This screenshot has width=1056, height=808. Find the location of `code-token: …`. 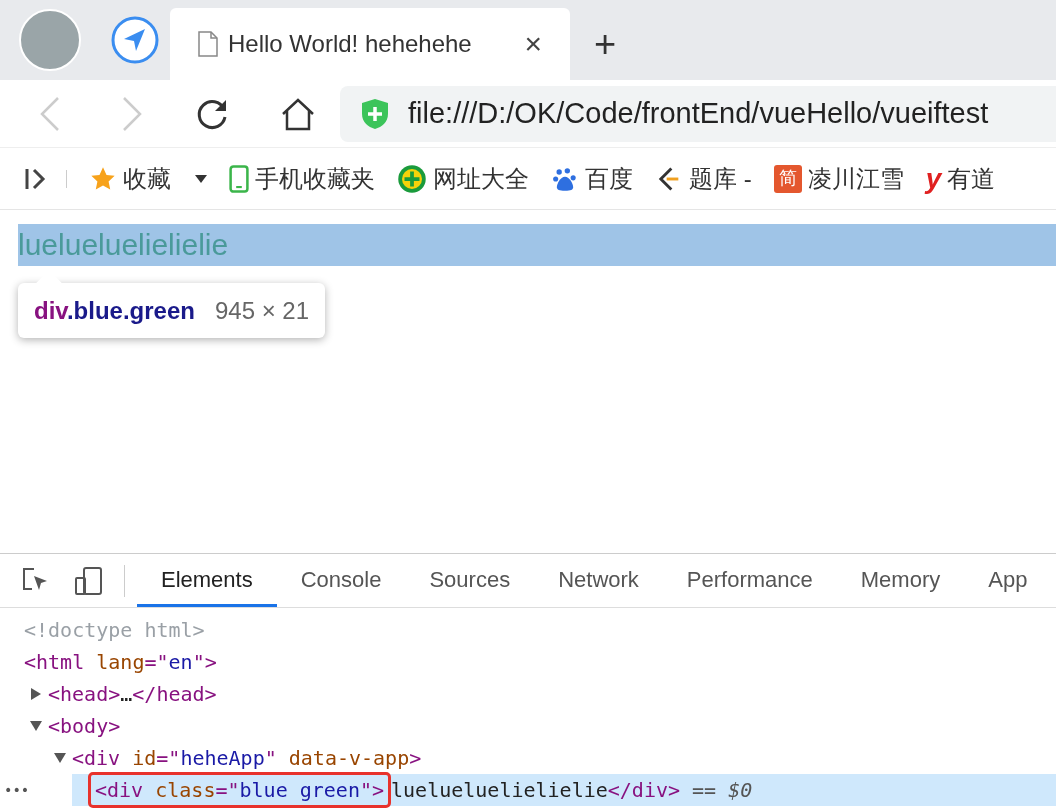

code-token: … is located at coordinates (126, 694).